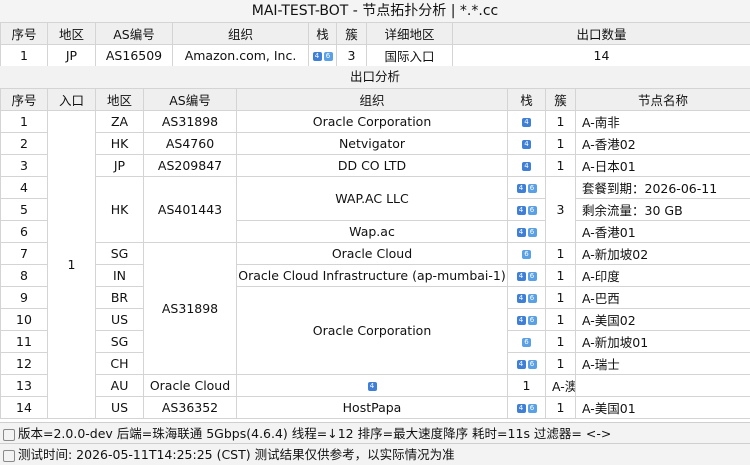 Image resolution: width=750 pixels, height=465 pixels. I want to click on summary-detail-region: 国际入口, so click(409, 55).